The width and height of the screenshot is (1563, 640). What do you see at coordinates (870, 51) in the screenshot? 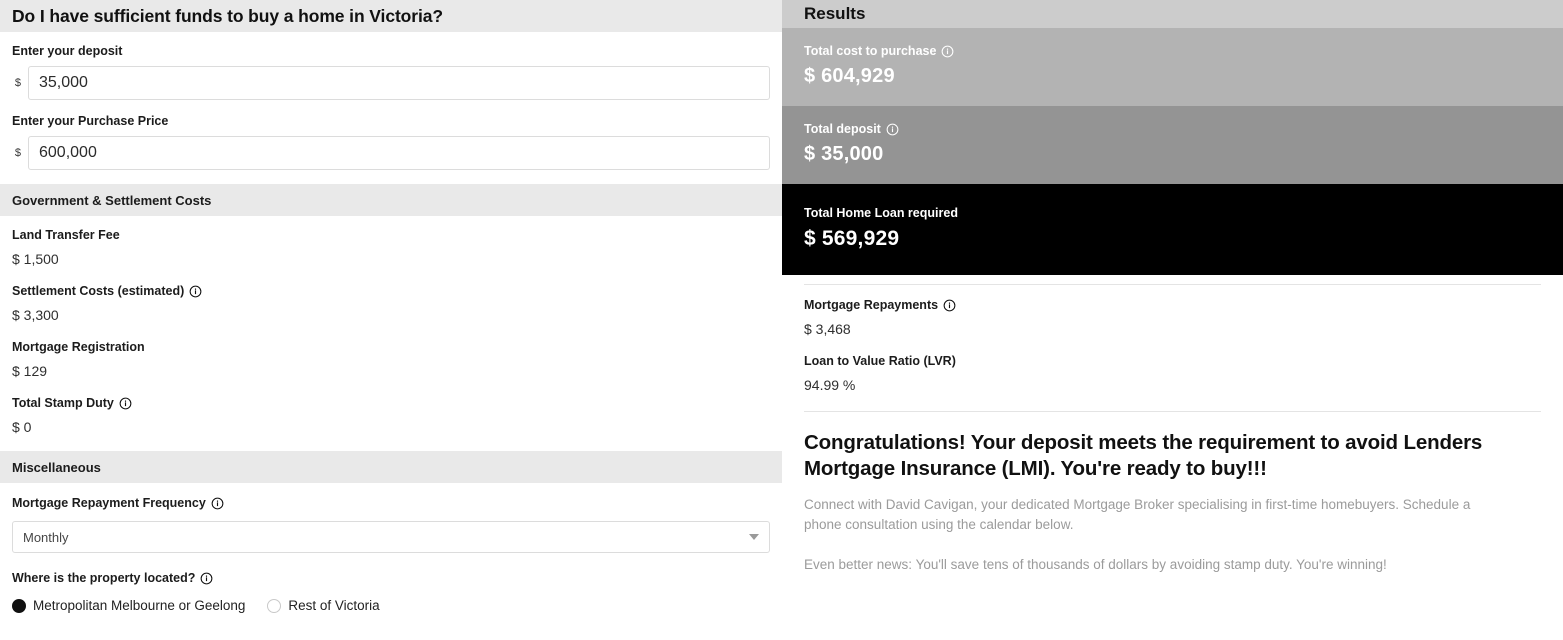
I see `result-band-label-text: Total cost to purchase` at bounding box center [870, 51].